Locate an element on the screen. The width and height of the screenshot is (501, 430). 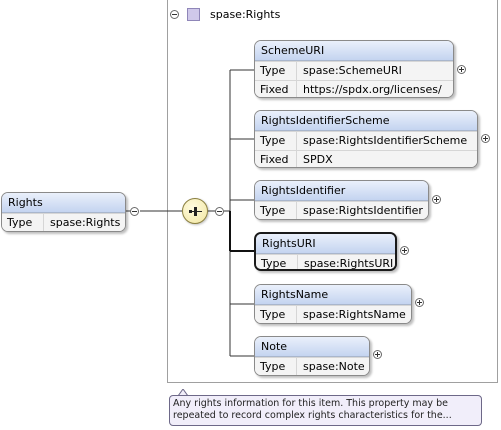
element-title: RightsURI is located at coordinates (325, 244).